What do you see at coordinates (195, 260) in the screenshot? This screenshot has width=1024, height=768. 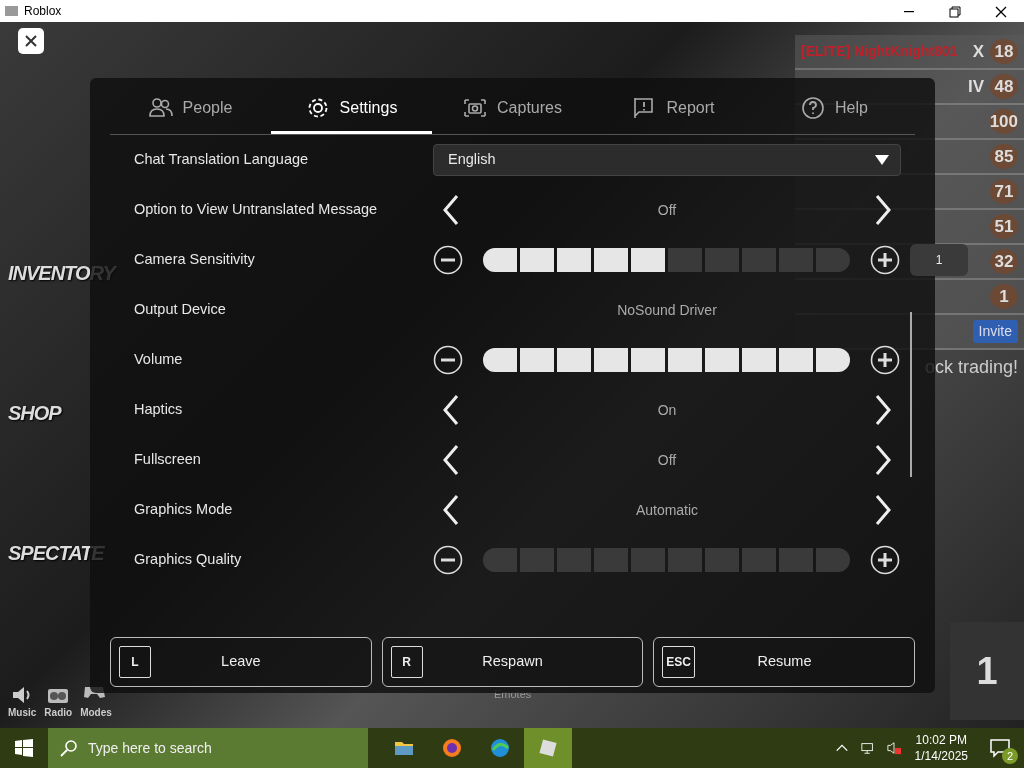 I see `setting-label: Camera Sensitivity` at bounding box center [195, 260].